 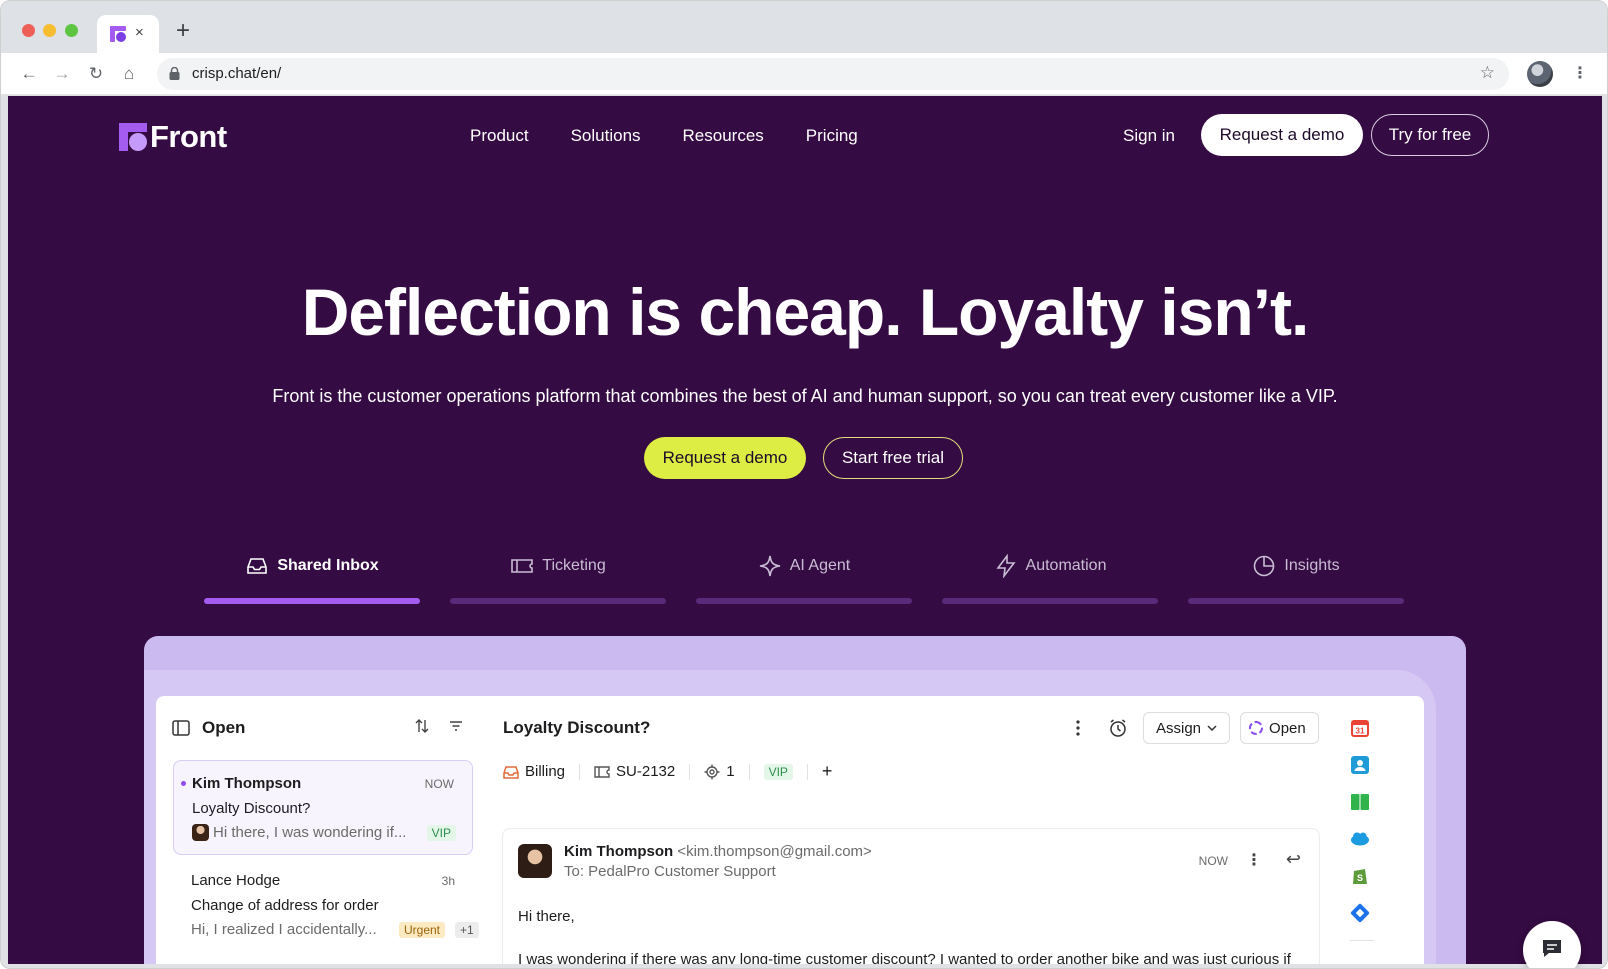 What do you see at coordinates (467, 930) in the screenshot?
I see `more-tags-badge: +1` at bounding box center [467, 930].